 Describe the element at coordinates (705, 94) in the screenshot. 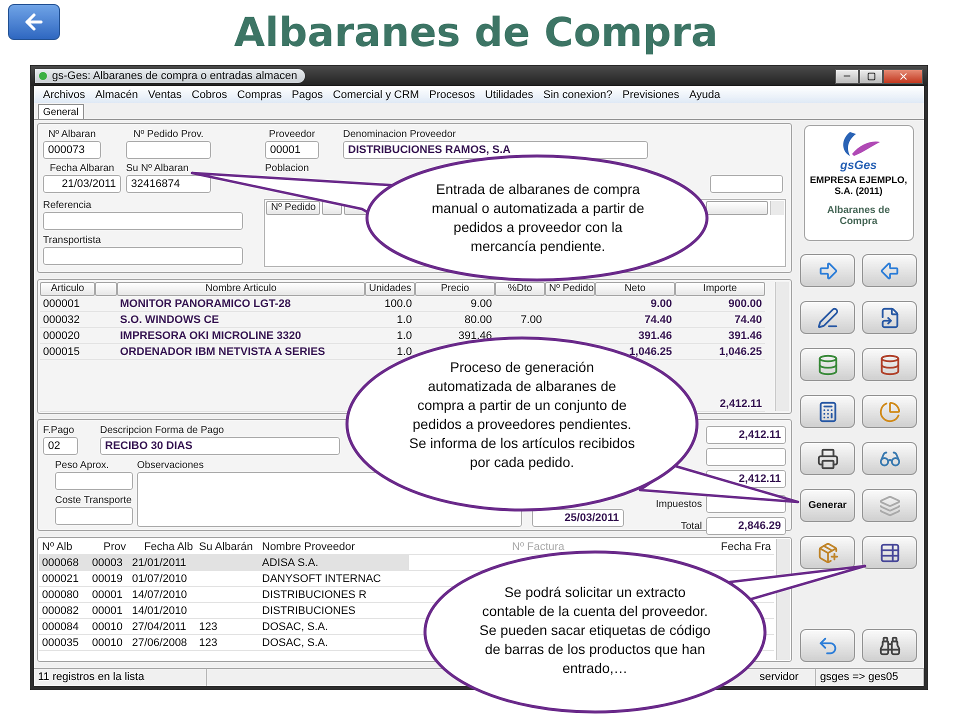

I see `menu-item: Ayuda` at that location.